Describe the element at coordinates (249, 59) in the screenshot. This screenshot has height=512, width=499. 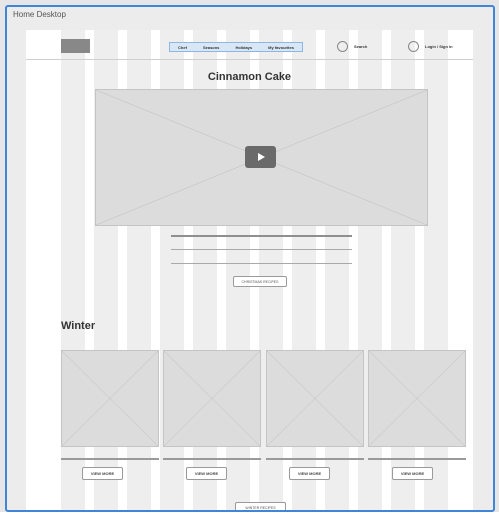
I see `nav-divider` at that location.